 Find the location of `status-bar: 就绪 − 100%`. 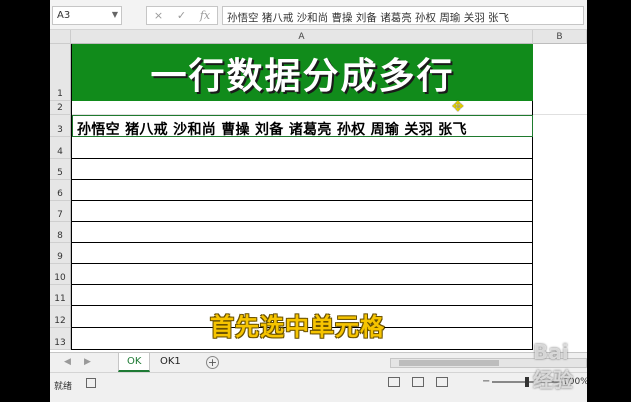

status-bar: 就绪 − 100% is located at coordinates (318, 387).